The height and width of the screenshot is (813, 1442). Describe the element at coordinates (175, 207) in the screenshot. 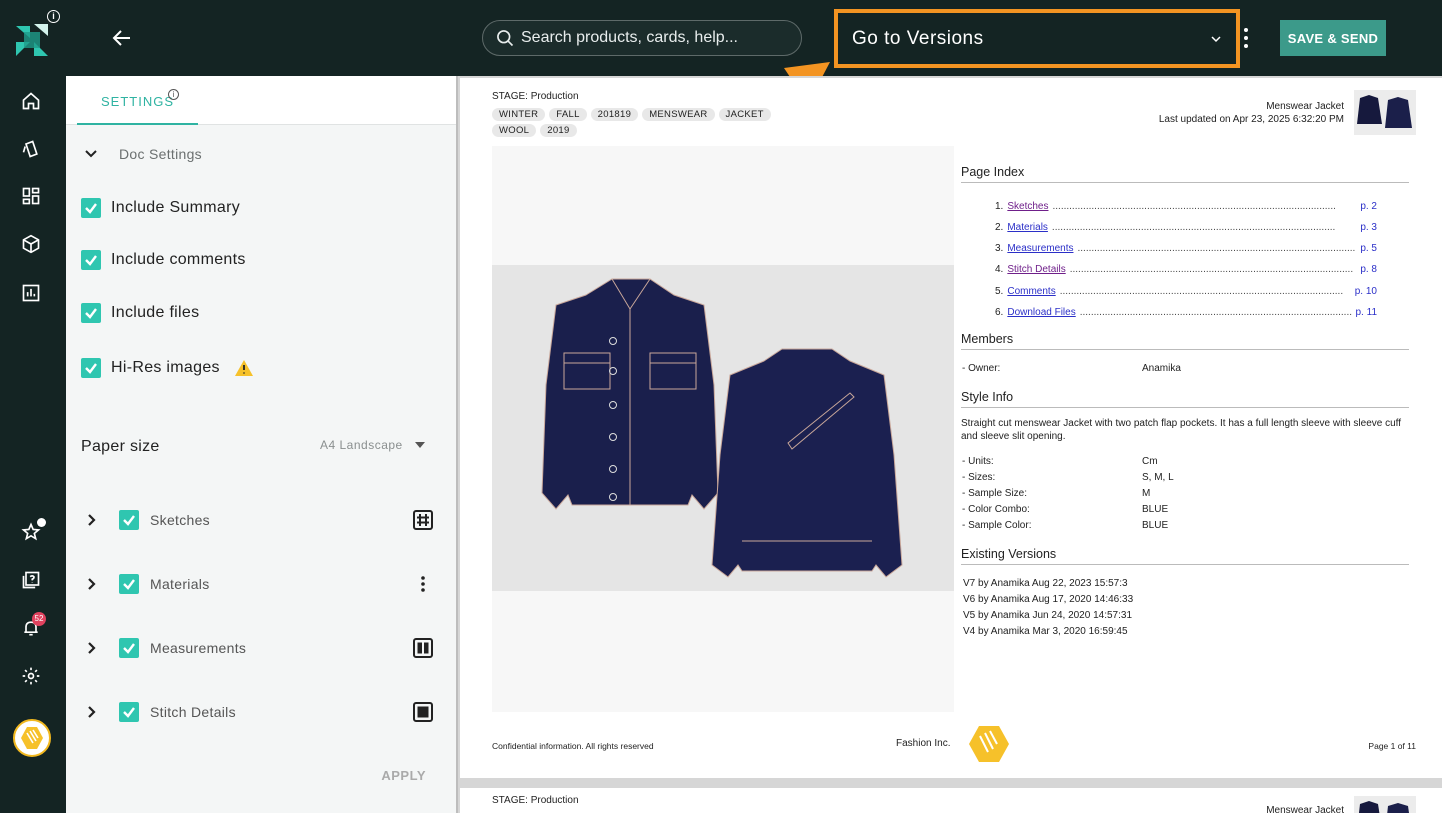

I see `include-summary-label: Include Summary` at that location.